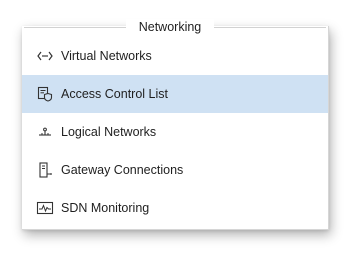  What do you see at coordinates (170, 27) in the screenshot?
I see `menu-title: Networking` at bounding box center [170, 27].